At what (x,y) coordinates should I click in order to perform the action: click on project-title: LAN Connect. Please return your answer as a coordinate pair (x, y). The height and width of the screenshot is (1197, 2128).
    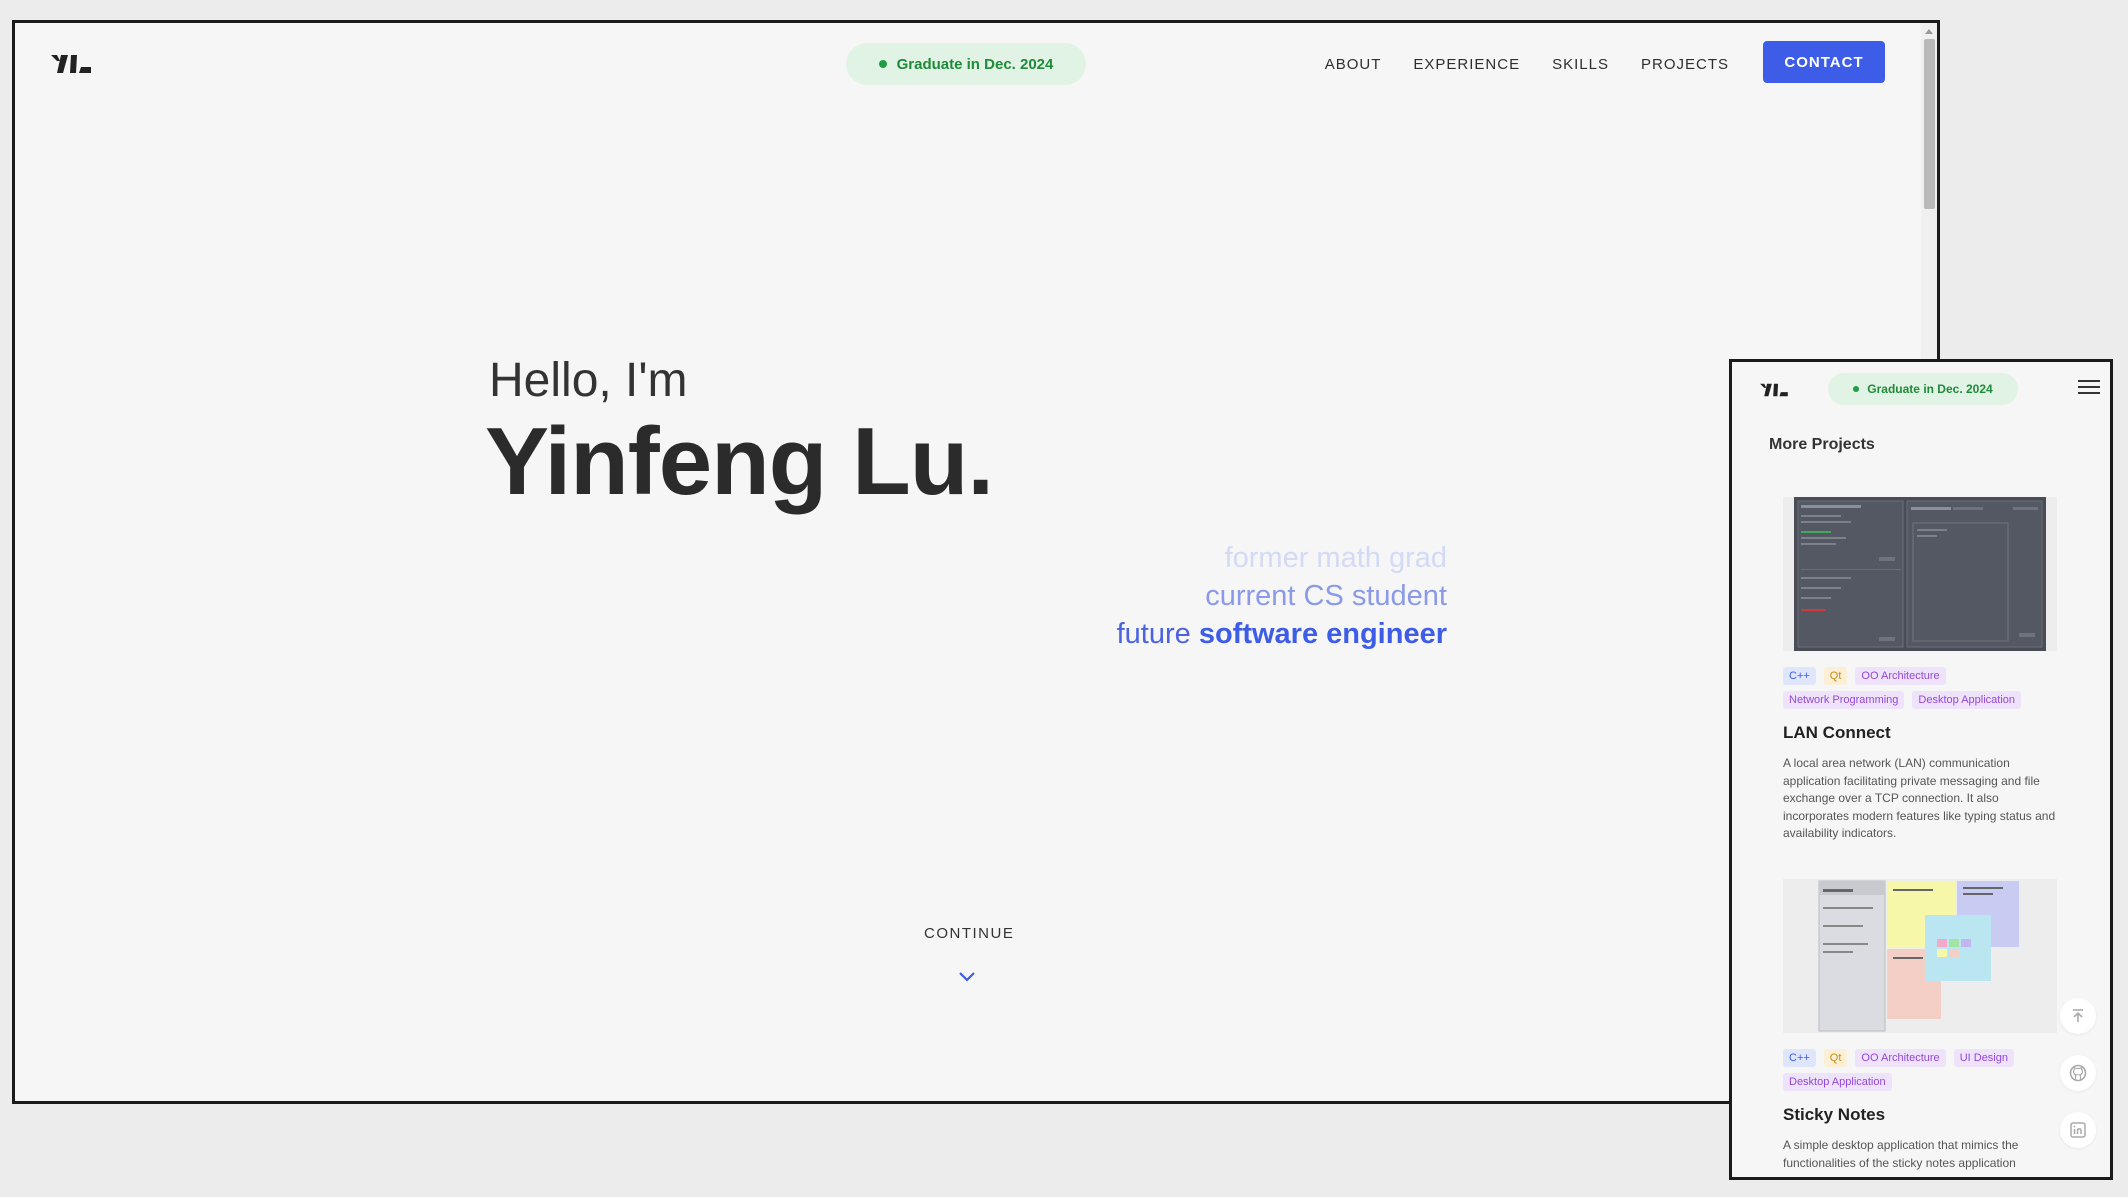
    Looking at the image, I should click on (1920, 733).